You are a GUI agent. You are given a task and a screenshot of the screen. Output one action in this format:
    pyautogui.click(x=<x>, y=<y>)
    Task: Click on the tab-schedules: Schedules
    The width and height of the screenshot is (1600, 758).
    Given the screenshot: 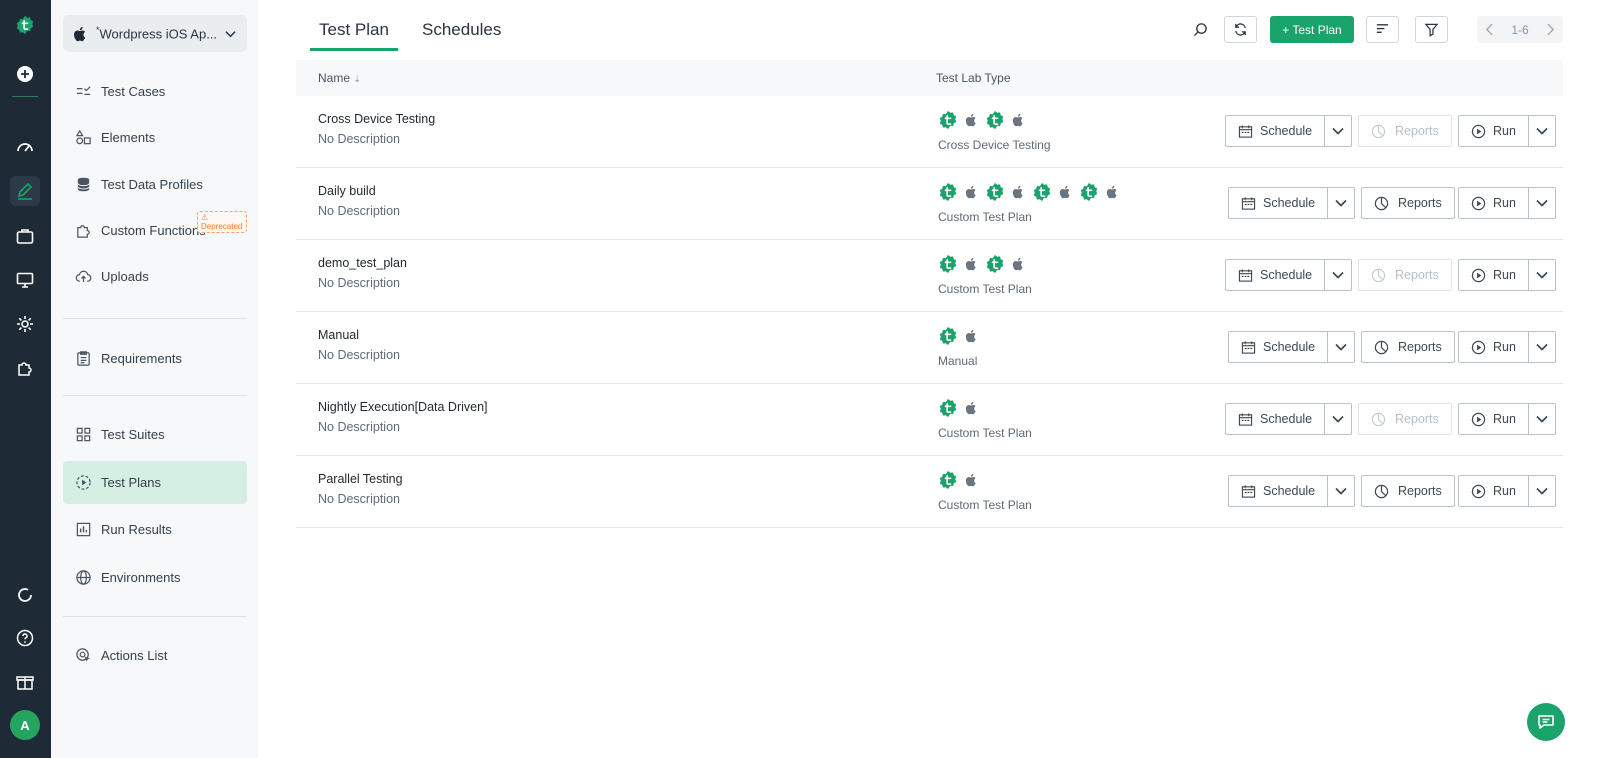 What is the action you would take?
    pyautogui.click(x=461, y=30)
    